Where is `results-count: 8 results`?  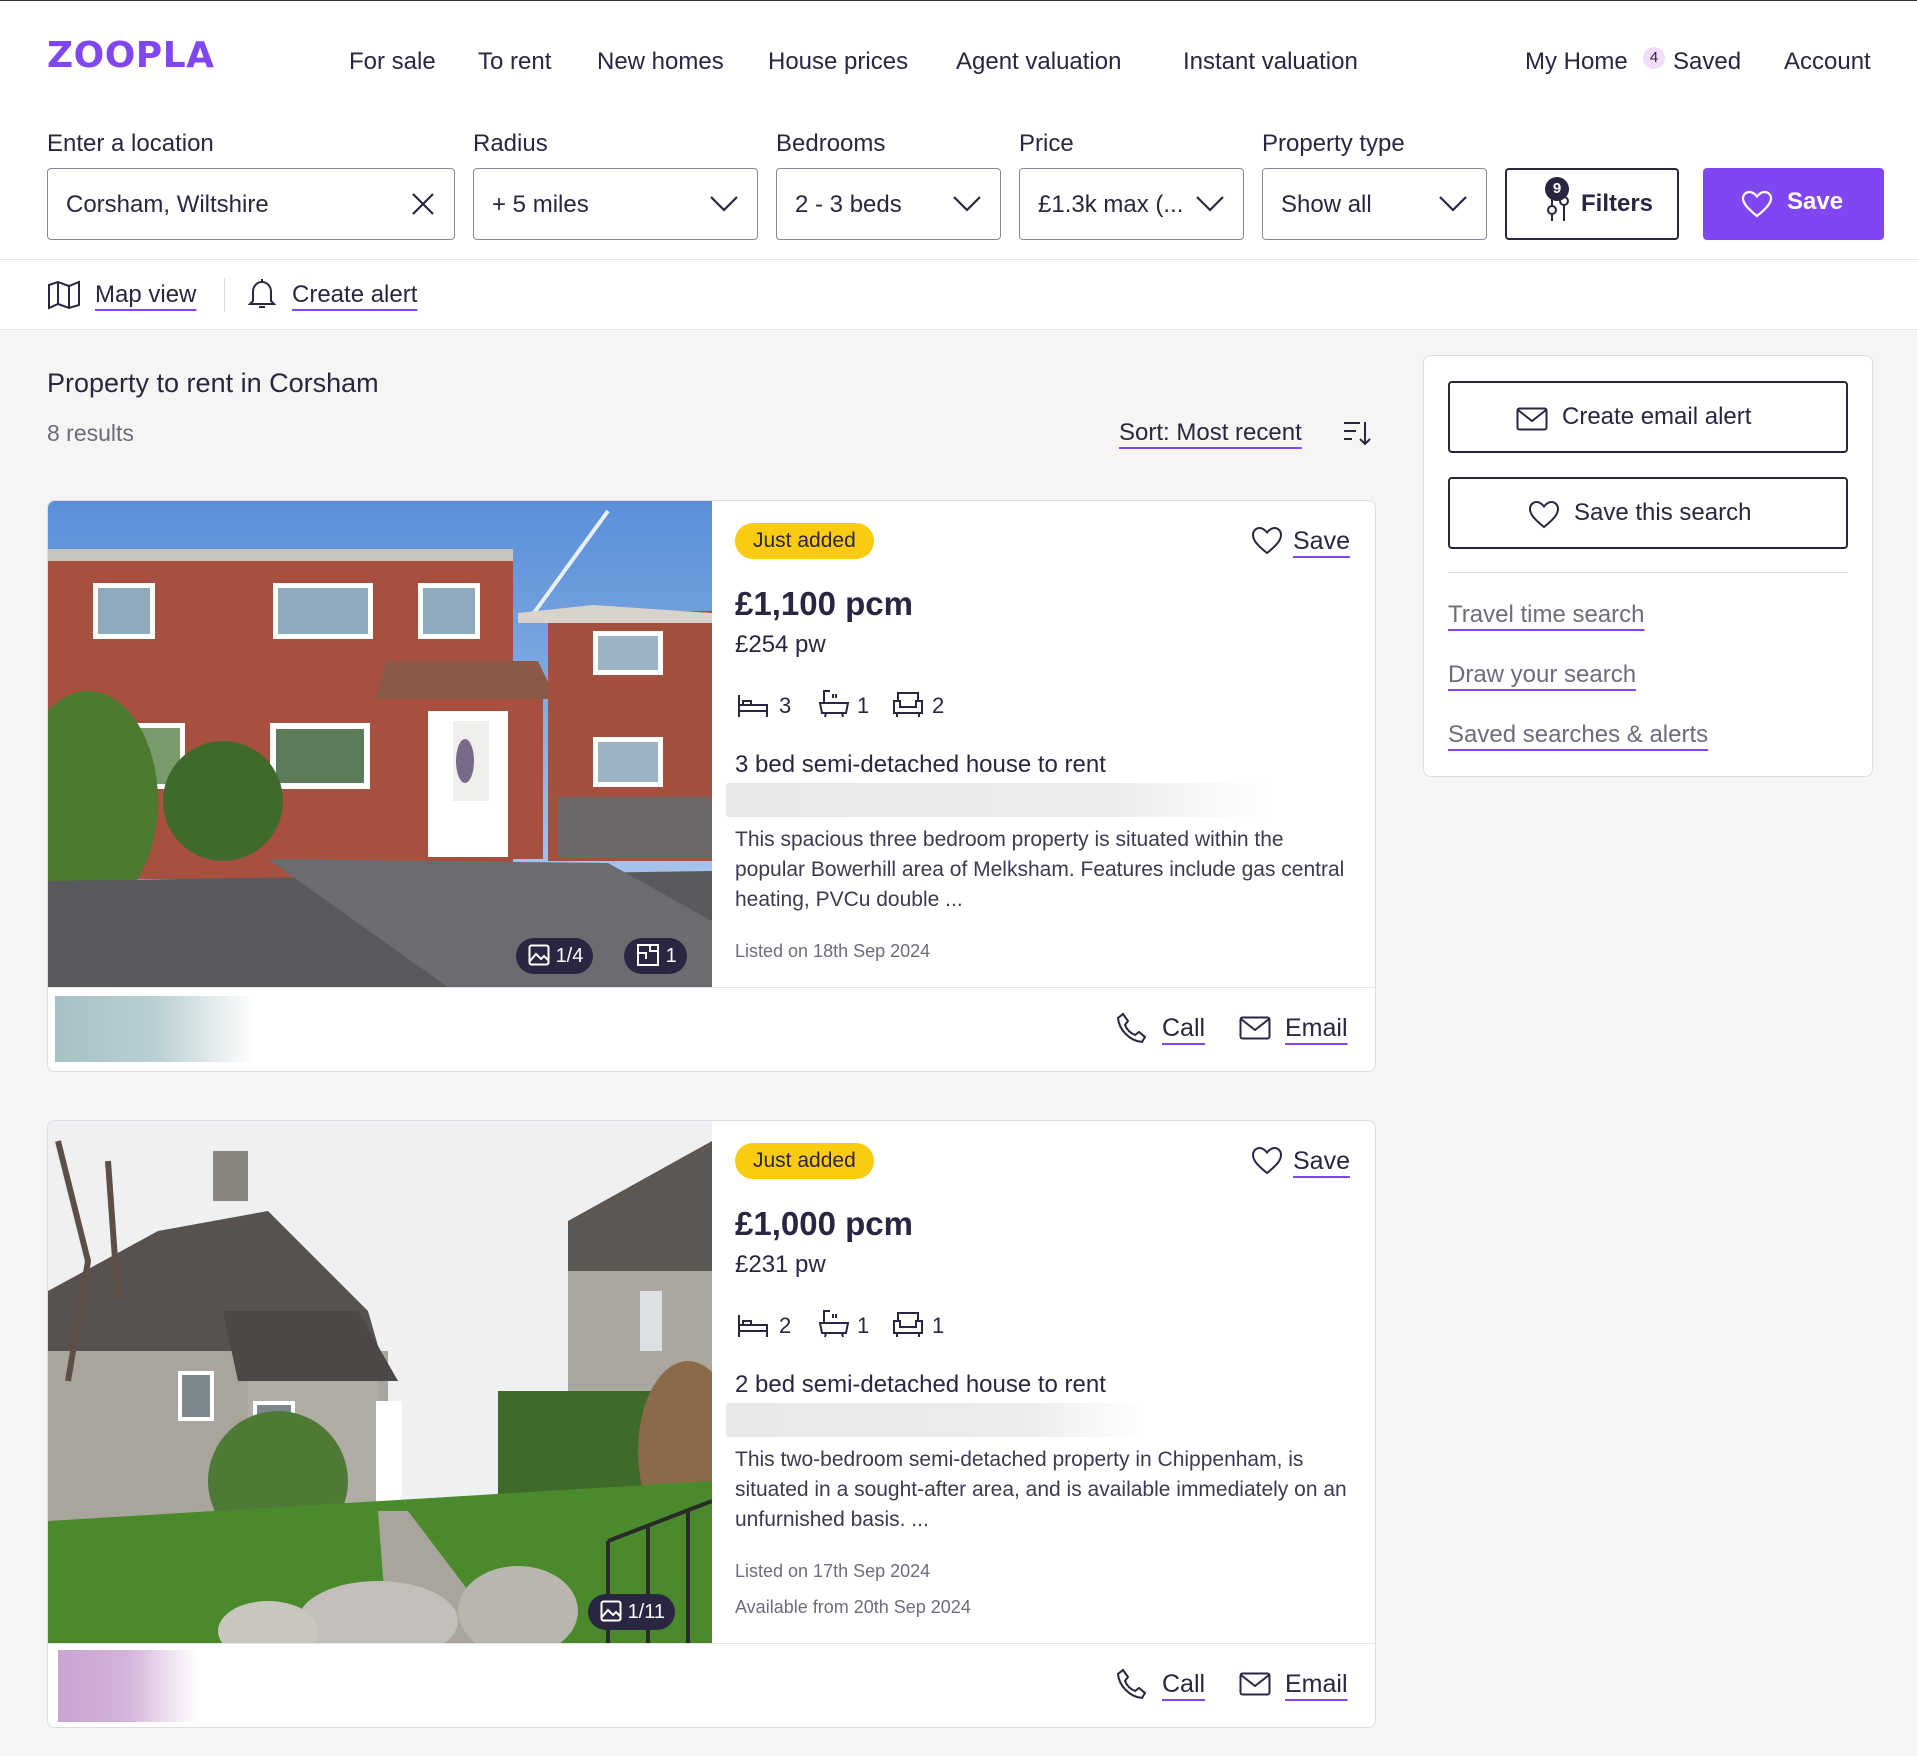
results-count: 8 results is located at coordinates (90, 433).